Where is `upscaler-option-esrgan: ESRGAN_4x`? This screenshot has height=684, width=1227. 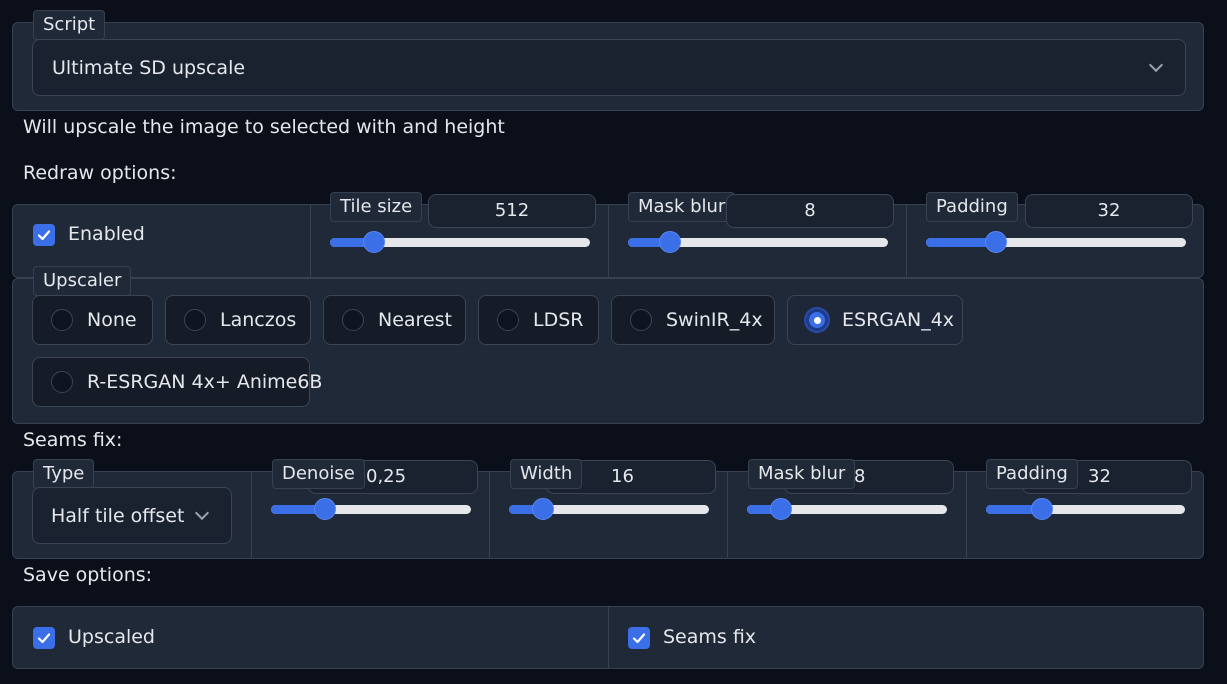
upscaler-option-esrgan: ESRGAN_4x is located at coordinates (875, 320).